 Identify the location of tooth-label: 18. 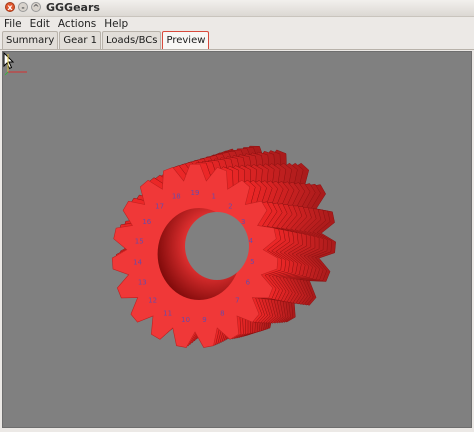
(176, 197).